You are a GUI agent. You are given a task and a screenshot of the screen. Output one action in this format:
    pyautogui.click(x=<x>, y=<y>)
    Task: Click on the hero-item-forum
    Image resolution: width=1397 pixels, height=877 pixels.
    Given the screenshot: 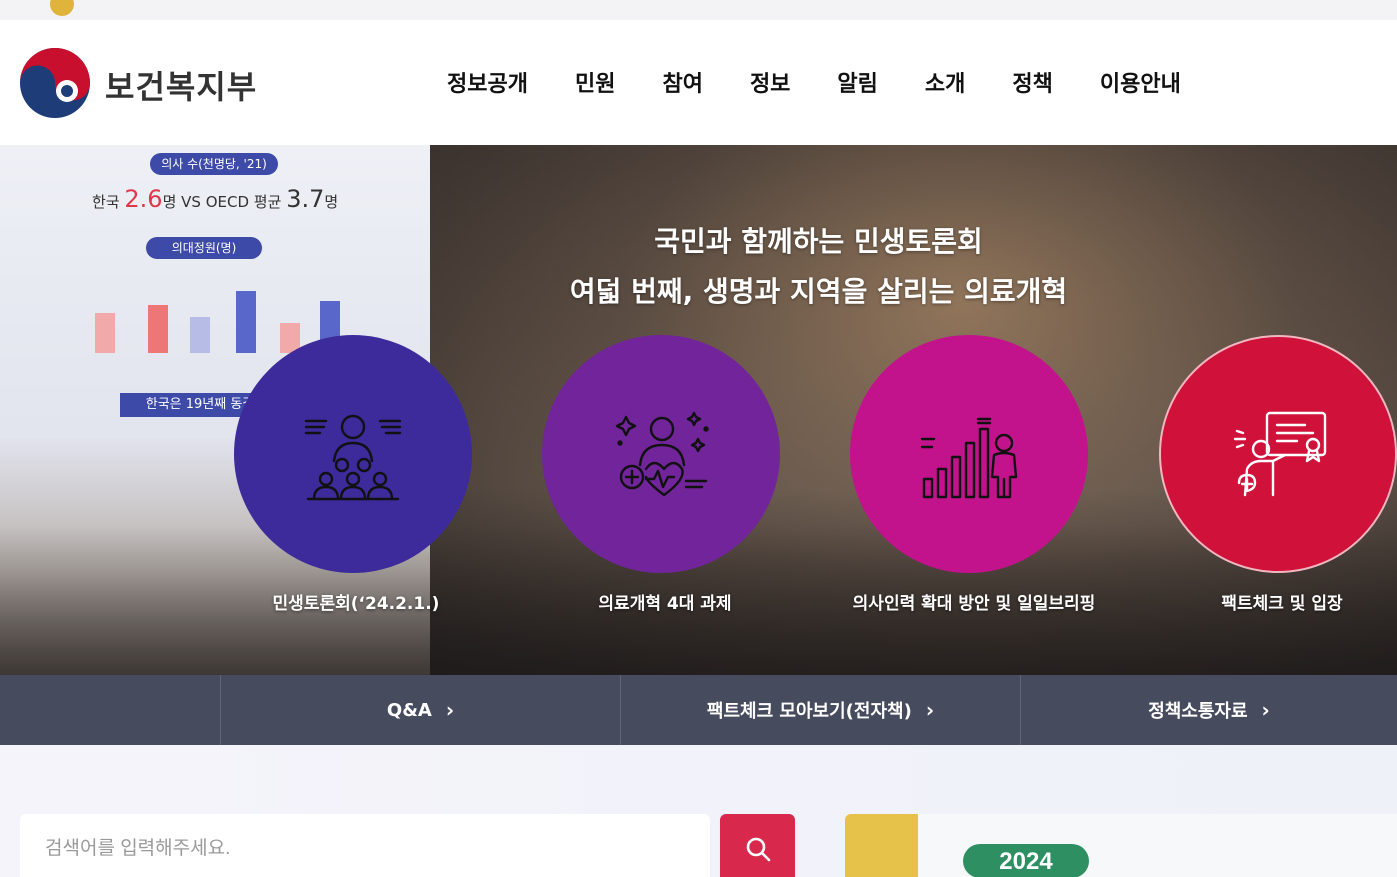 What is the action you would take?
    pyautogui.click(x=353, y=454)
    